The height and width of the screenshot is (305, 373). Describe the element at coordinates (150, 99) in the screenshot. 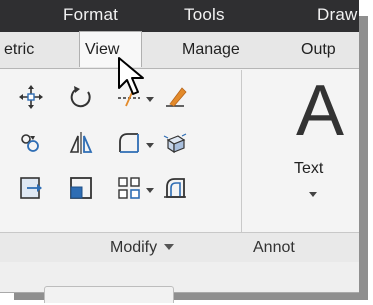

I see `trim-dropdown-icon` at that location.